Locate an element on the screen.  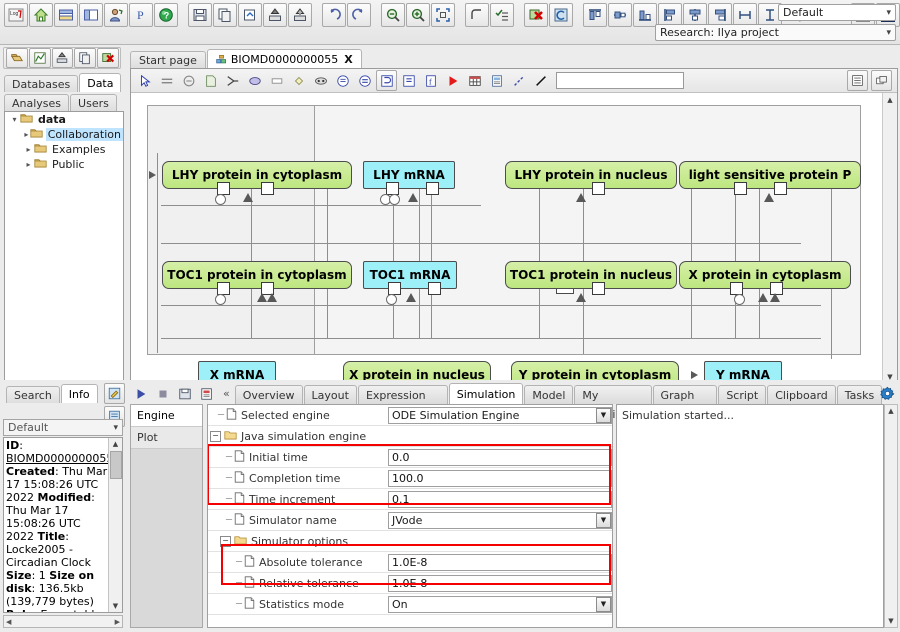
constraint-tool-icon is located at coordinates (408, 80).